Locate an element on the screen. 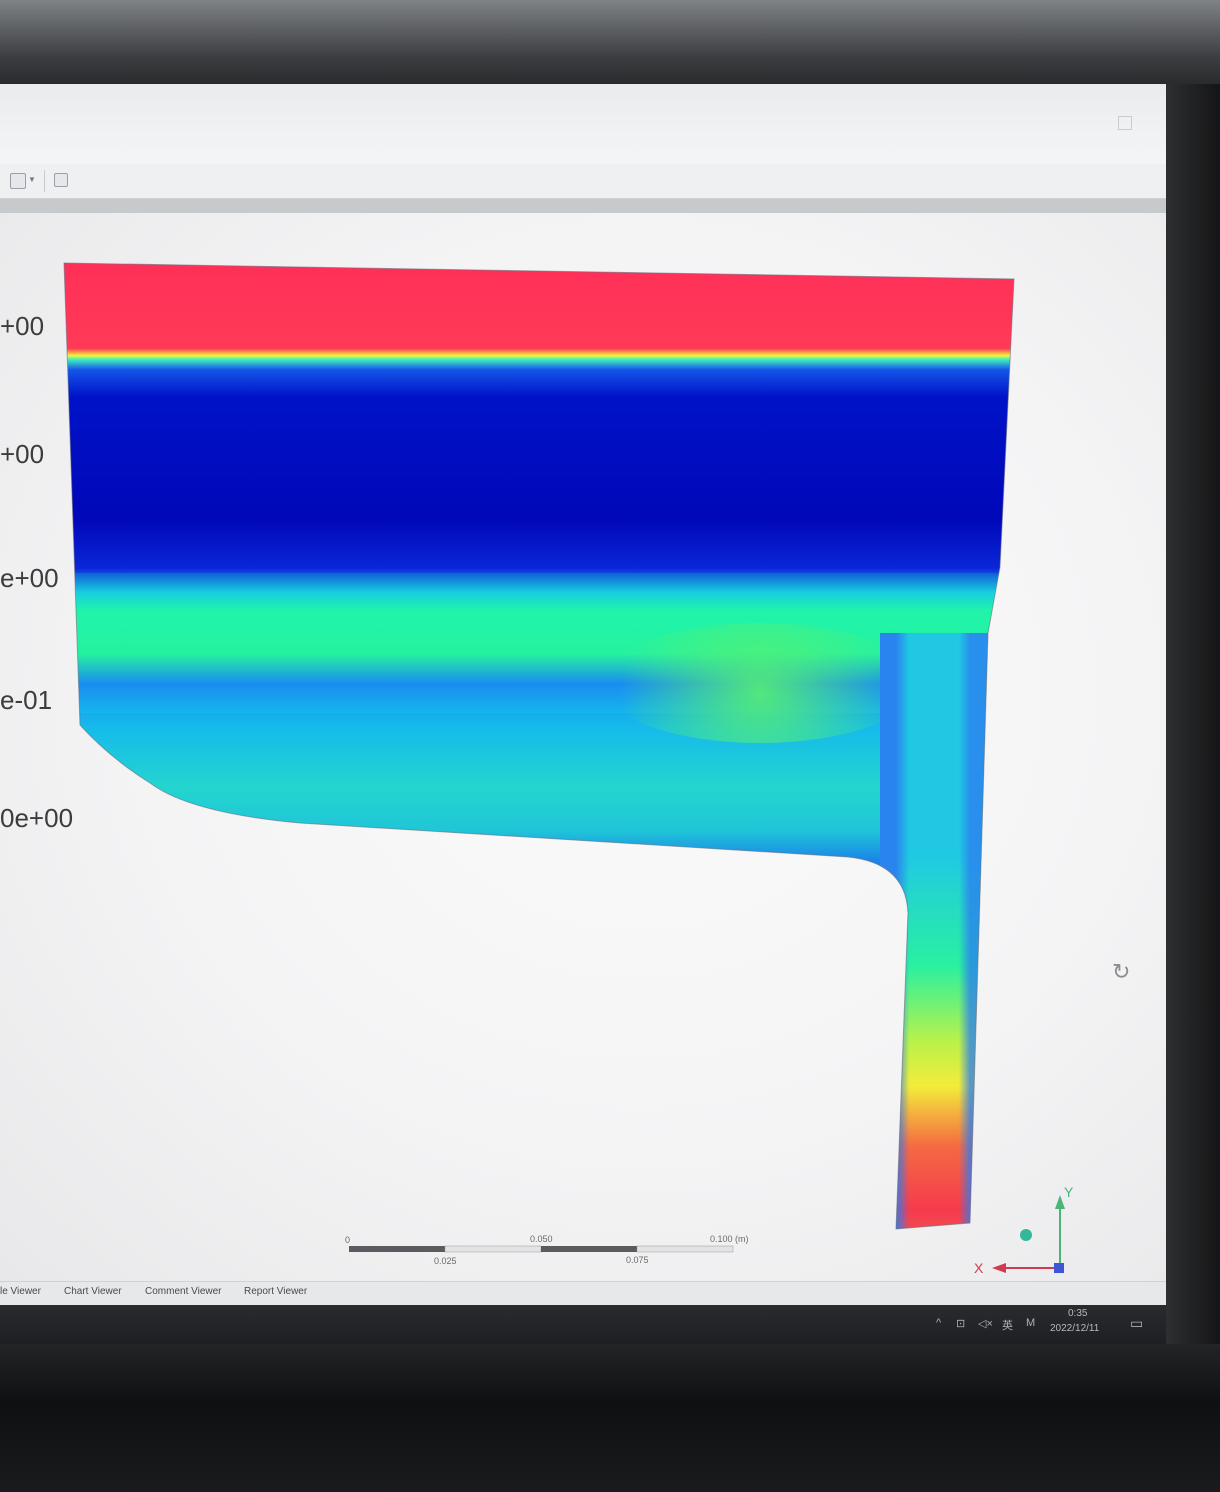  toolbar: ▼ is located at coordinates (583, 181).